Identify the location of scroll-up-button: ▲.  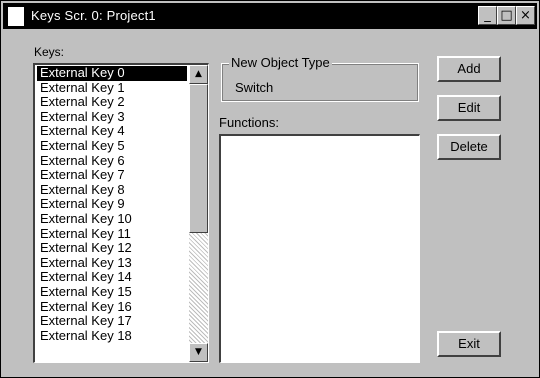
(198, 74).